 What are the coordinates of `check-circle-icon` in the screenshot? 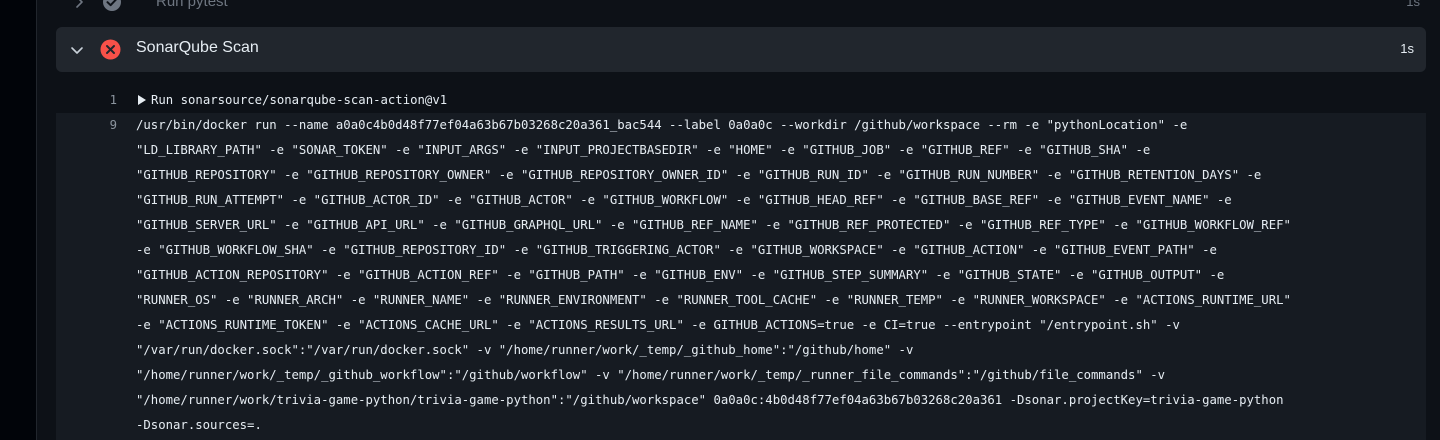 It's located at (112, 5).